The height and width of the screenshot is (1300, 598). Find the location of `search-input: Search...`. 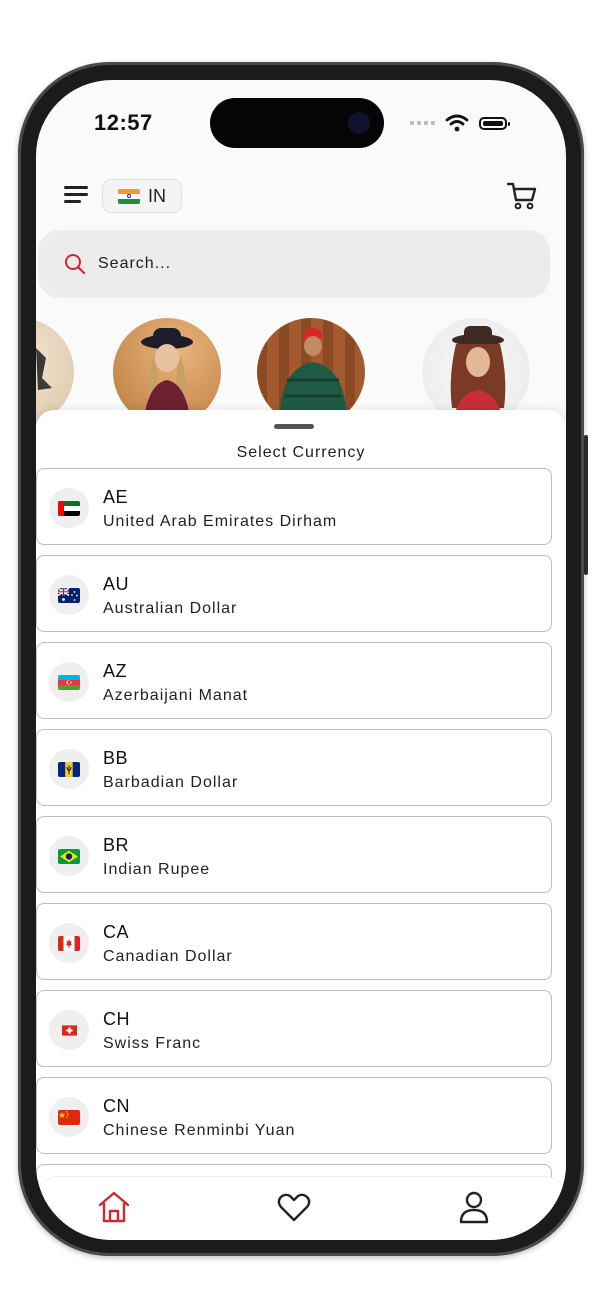

search-input: Search... is located at coordinates (134, 264).